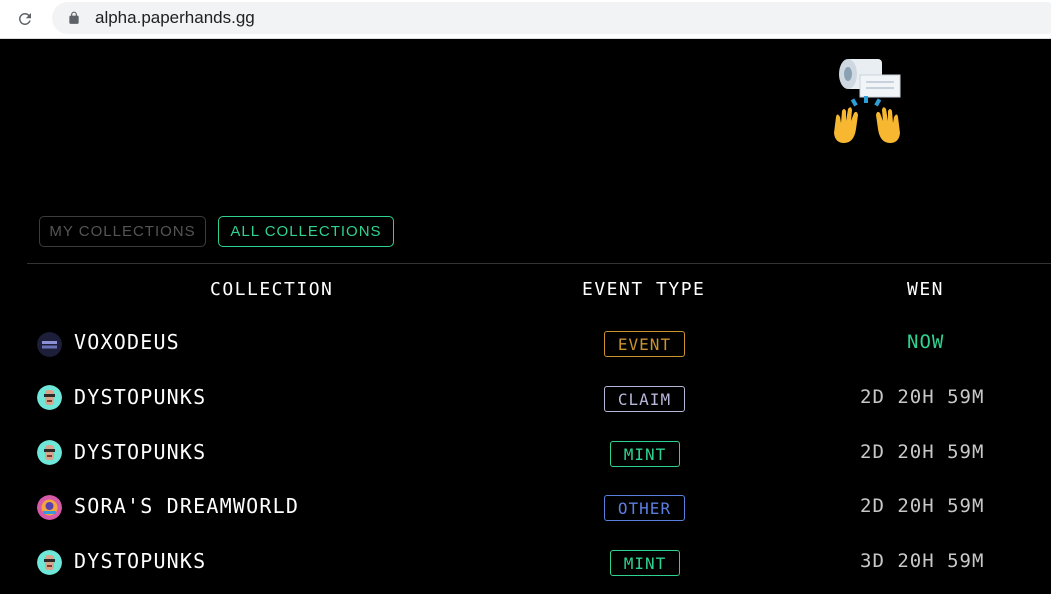 This screenshot has width=1051, height=594. What do you see at coordinates (525, 453) in the screenshot?
I see `table-row: DYSTOPUNKS MINT 2D 20H 59M` at bounding box center [525, 453].